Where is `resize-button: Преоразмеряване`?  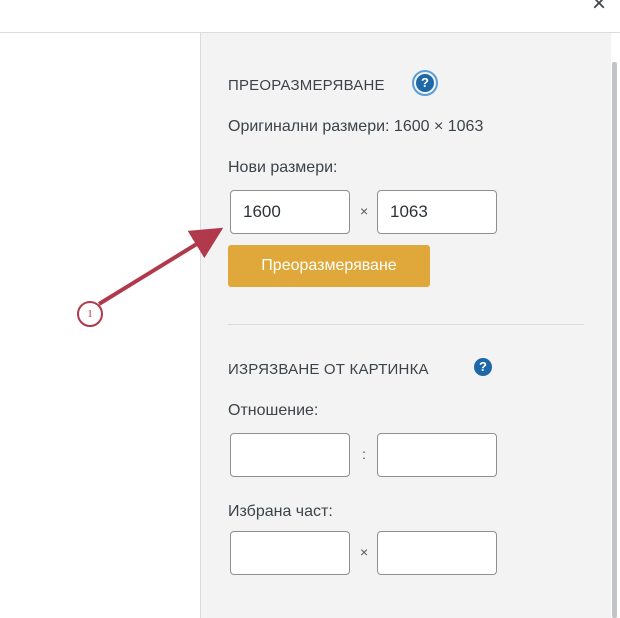
resize-button: Преоразмеряване is located at coordinates (329, 266).